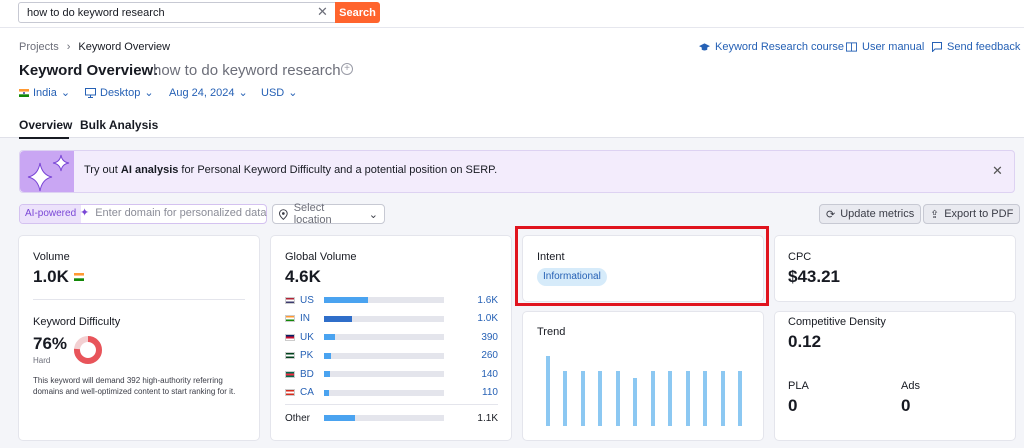 The image size is (1024, 448). I want to click on highlight-box, so click(642, 266).